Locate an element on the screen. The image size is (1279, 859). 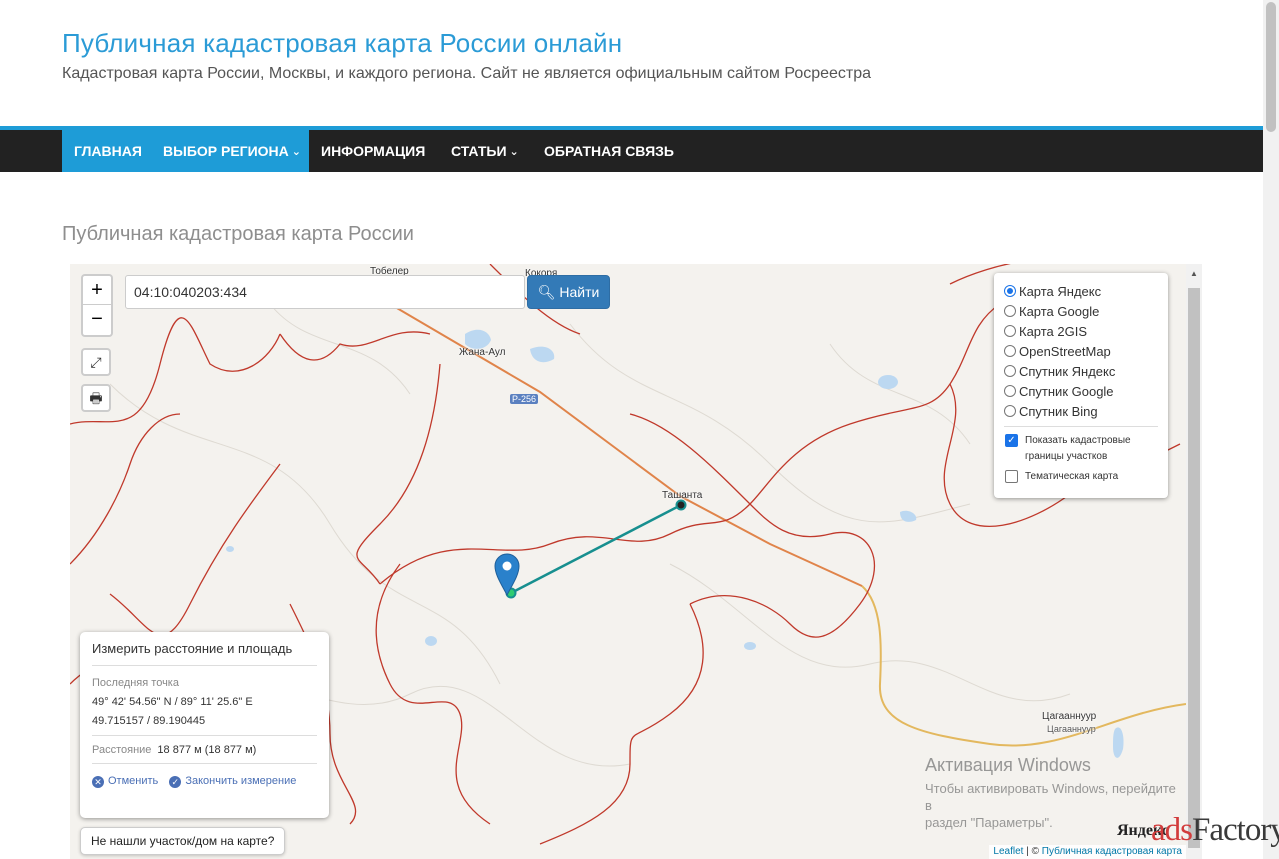
expand-icon: ⤢ is located at coordinates (96, 362).